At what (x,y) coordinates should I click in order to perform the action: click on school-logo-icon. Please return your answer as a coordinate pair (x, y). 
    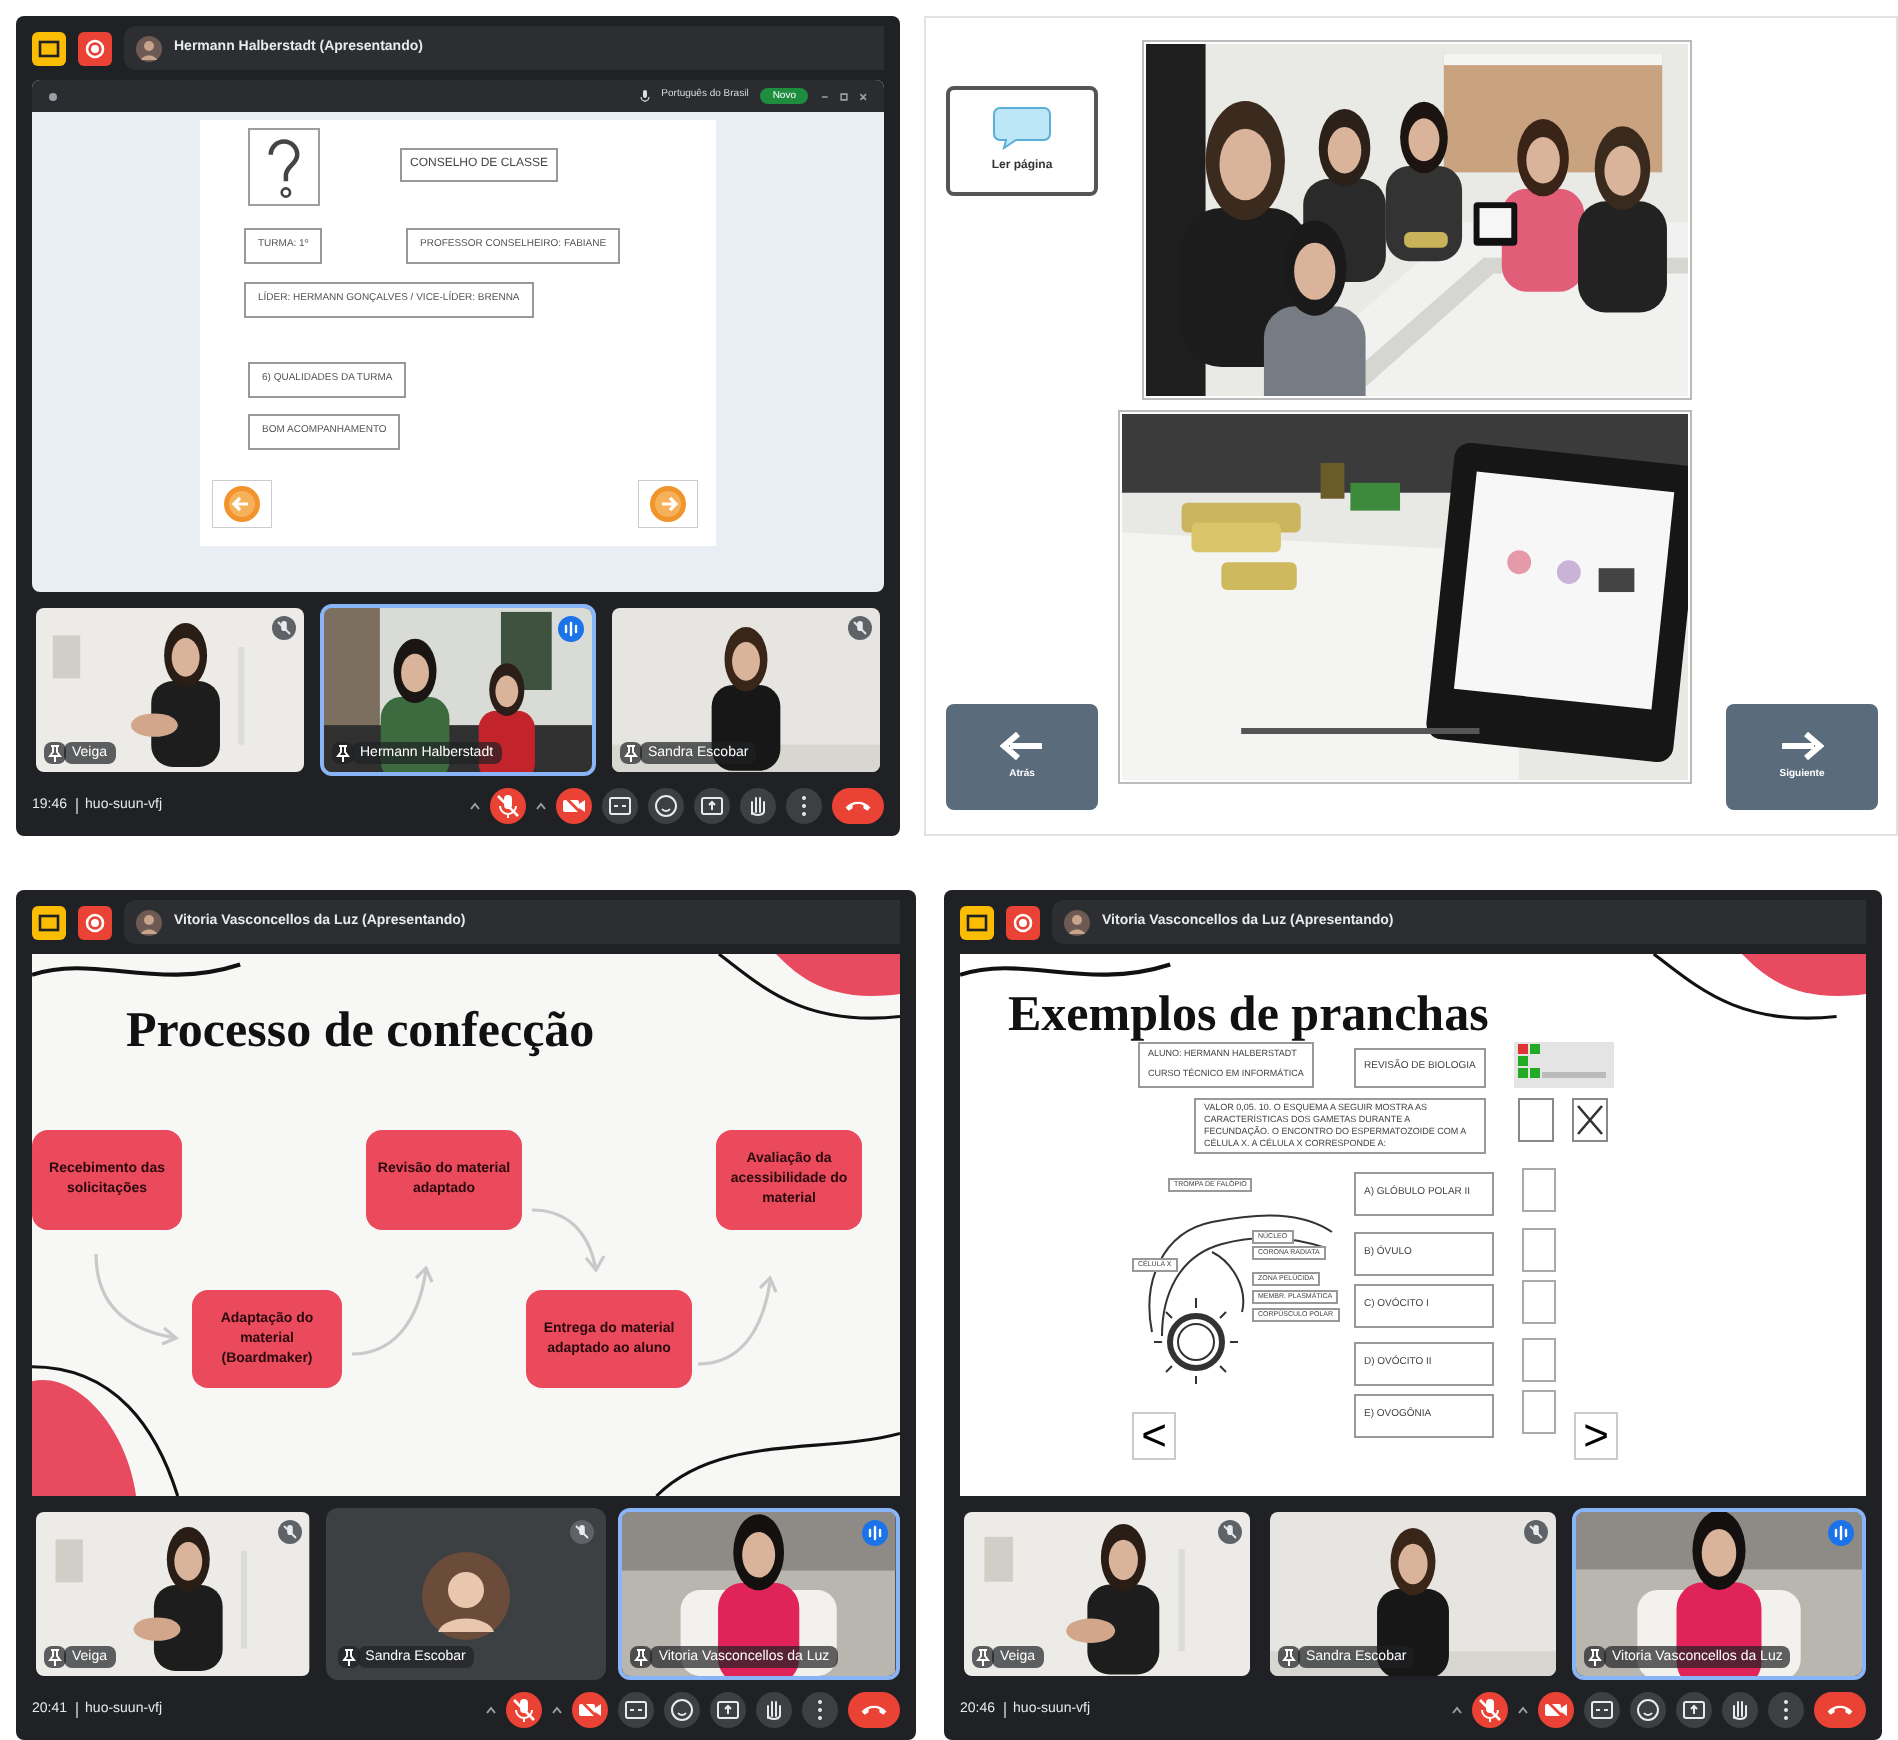
    Looking at the image, I should click on (1564, 1065).